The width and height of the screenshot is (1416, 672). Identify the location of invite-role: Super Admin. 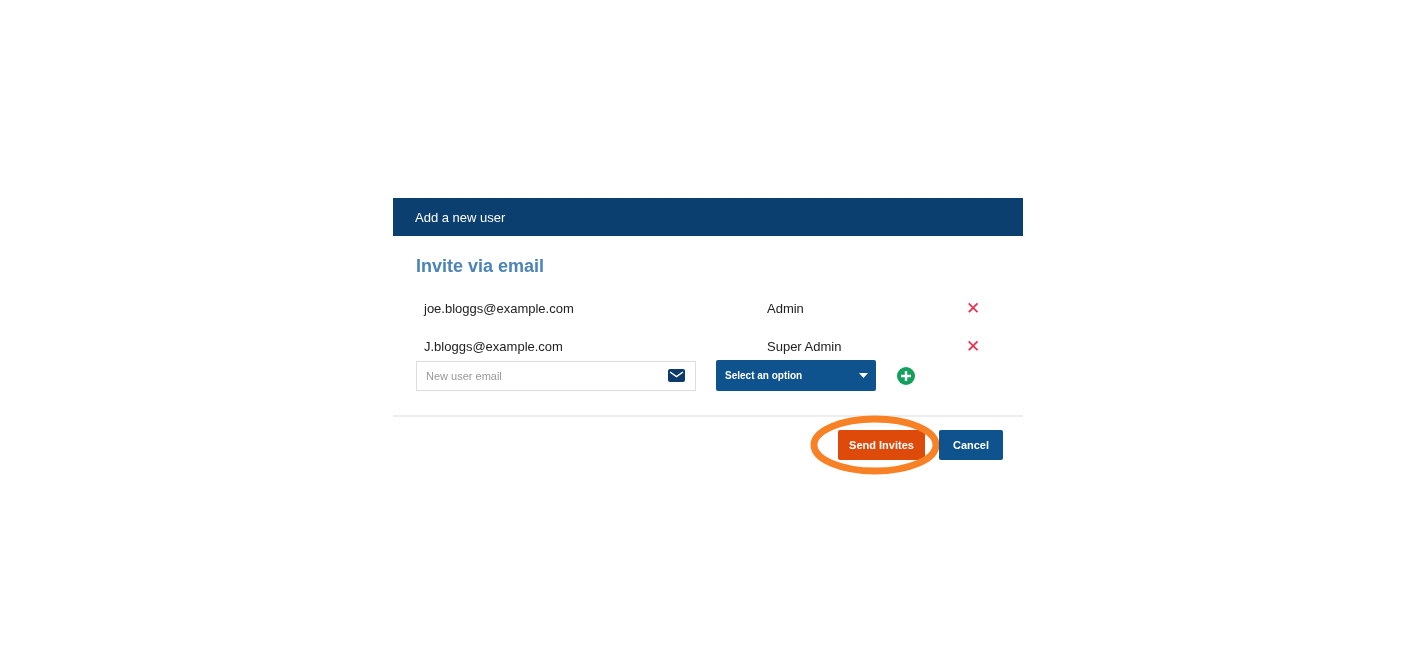
(805, 346).